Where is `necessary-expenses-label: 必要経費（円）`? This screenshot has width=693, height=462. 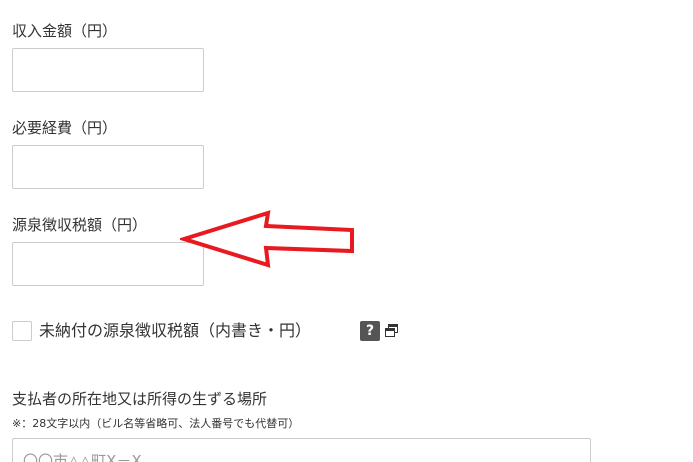
necessary-expenses-label: 必要経費（円） is located at coordinates (65, 128).